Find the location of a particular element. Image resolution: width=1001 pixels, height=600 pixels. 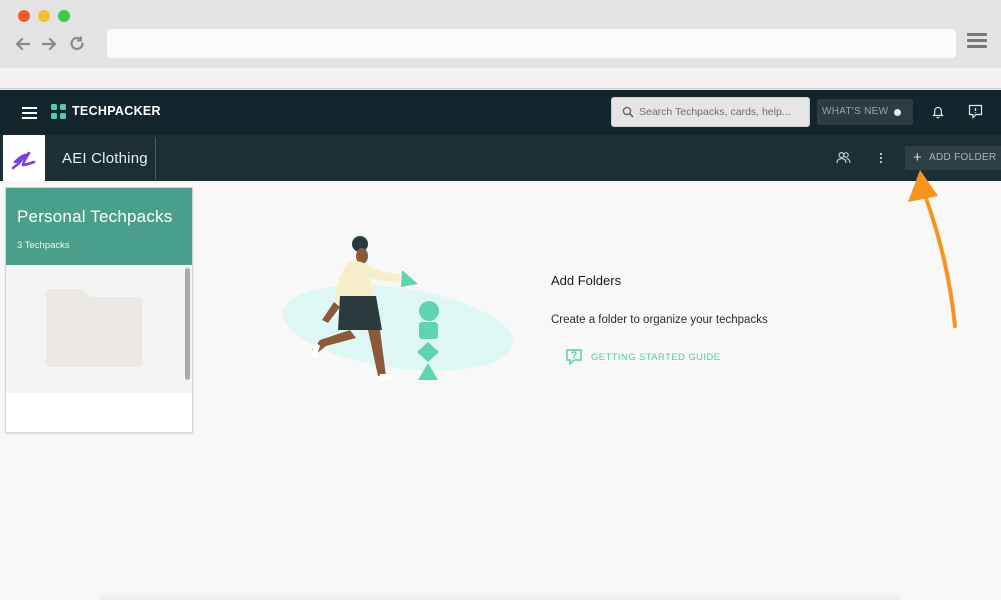

browser-titlebar is located at coordinates (500, 34).